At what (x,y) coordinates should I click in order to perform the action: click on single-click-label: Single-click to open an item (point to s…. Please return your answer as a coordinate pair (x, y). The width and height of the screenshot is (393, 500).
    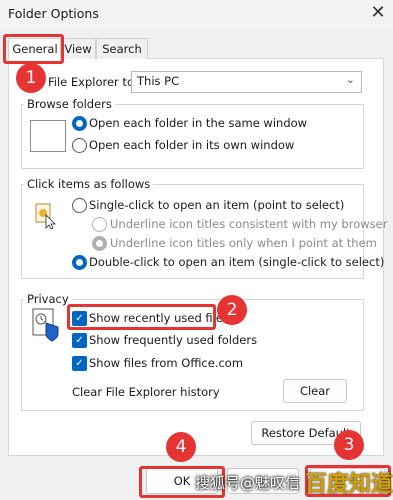
    Looking at the image, I should click on (217, 205).